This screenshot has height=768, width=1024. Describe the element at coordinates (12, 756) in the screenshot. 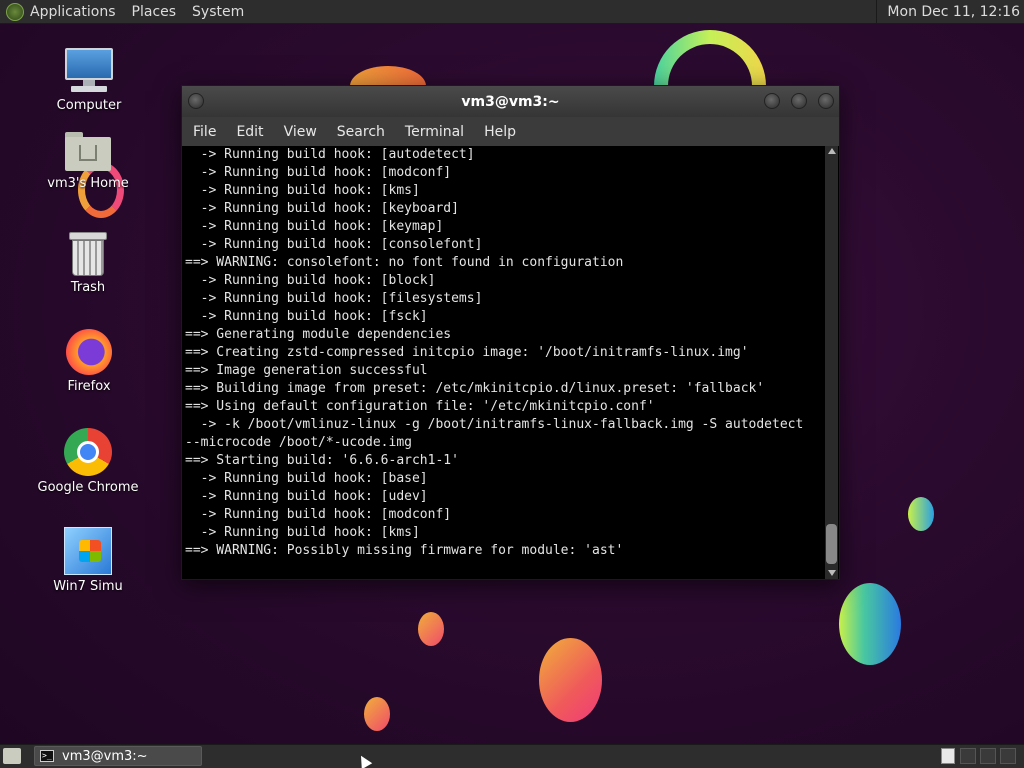

I see `show-desktop-icon` at that location.